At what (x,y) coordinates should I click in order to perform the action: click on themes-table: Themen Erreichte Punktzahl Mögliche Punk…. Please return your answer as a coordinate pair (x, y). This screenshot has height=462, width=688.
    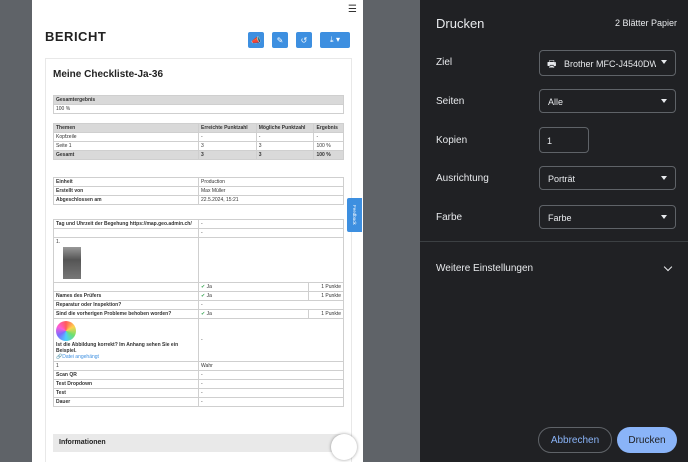
    Looking at the image, I should click on (198, 141).